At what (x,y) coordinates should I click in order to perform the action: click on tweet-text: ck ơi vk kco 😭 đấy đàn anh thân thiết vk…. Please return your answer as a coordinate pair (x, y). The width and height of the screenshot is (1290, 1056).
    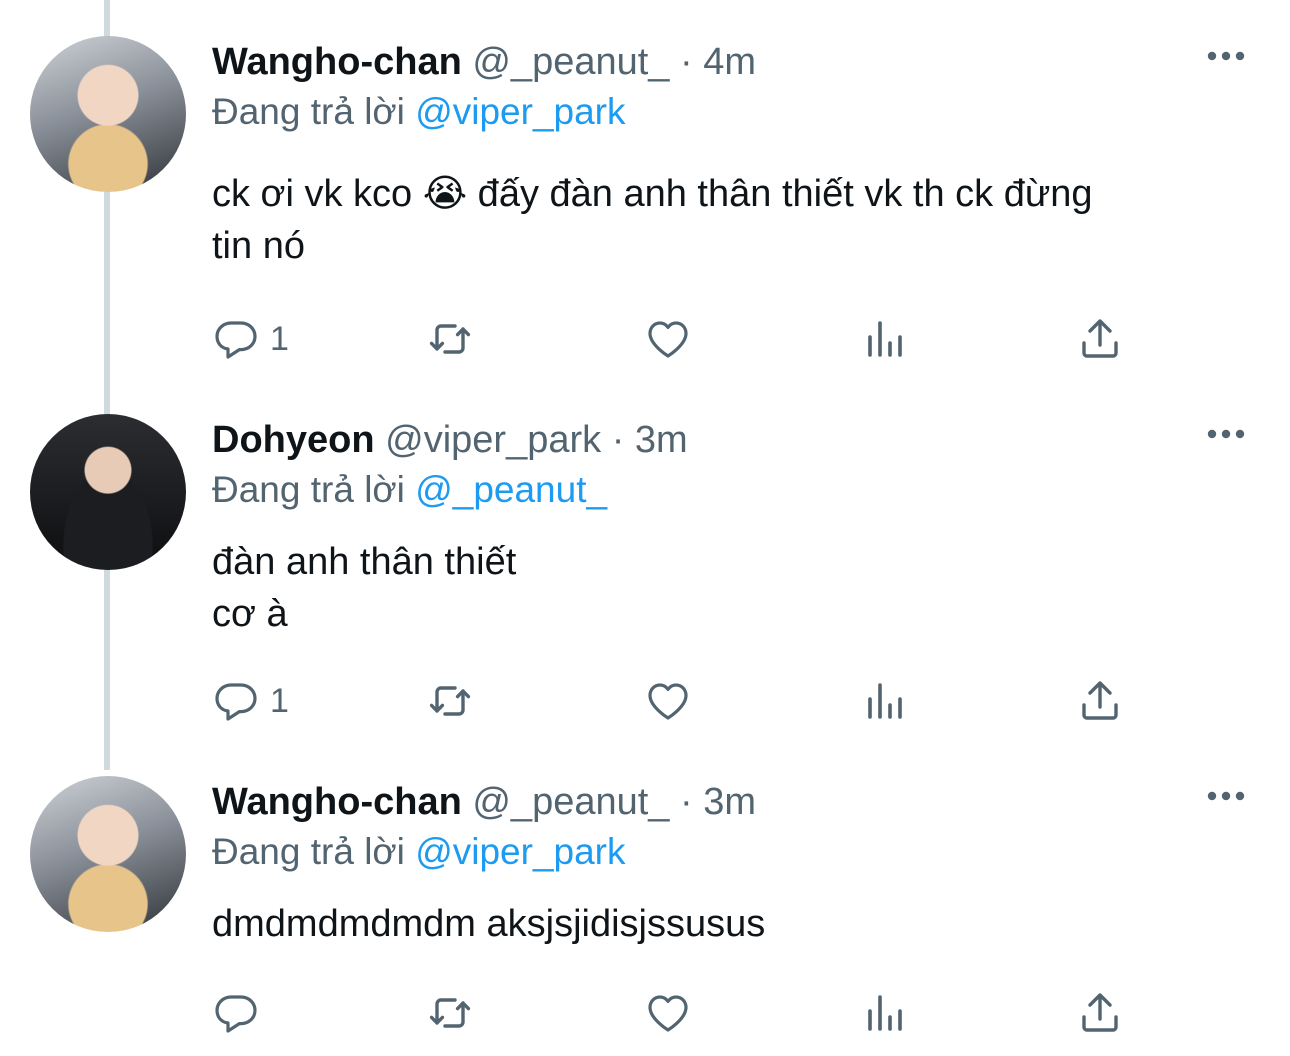
    Looking at the image, I should click on (652, 220).